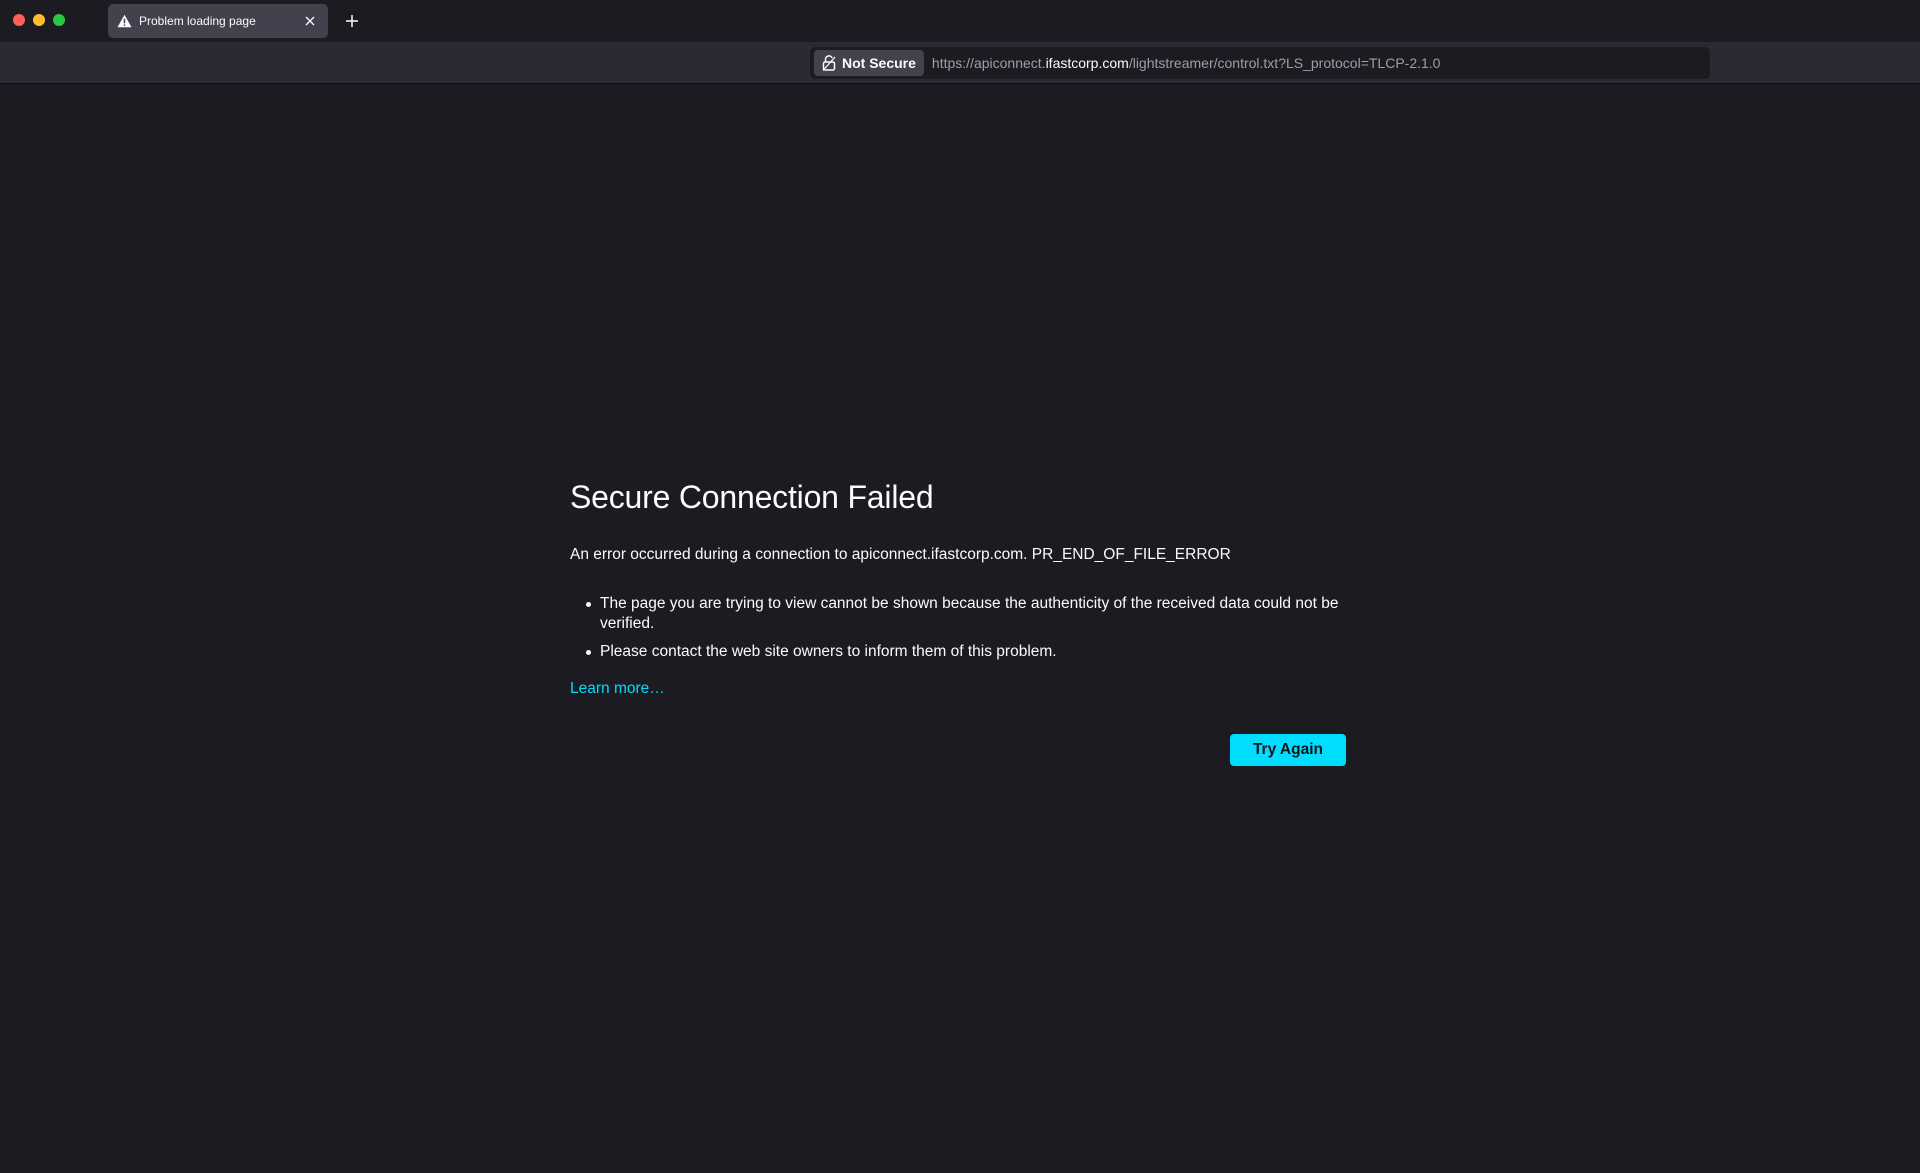 This screenshot has width=1920, height=1173. I want to click on warning-icon, so click(124, 21).